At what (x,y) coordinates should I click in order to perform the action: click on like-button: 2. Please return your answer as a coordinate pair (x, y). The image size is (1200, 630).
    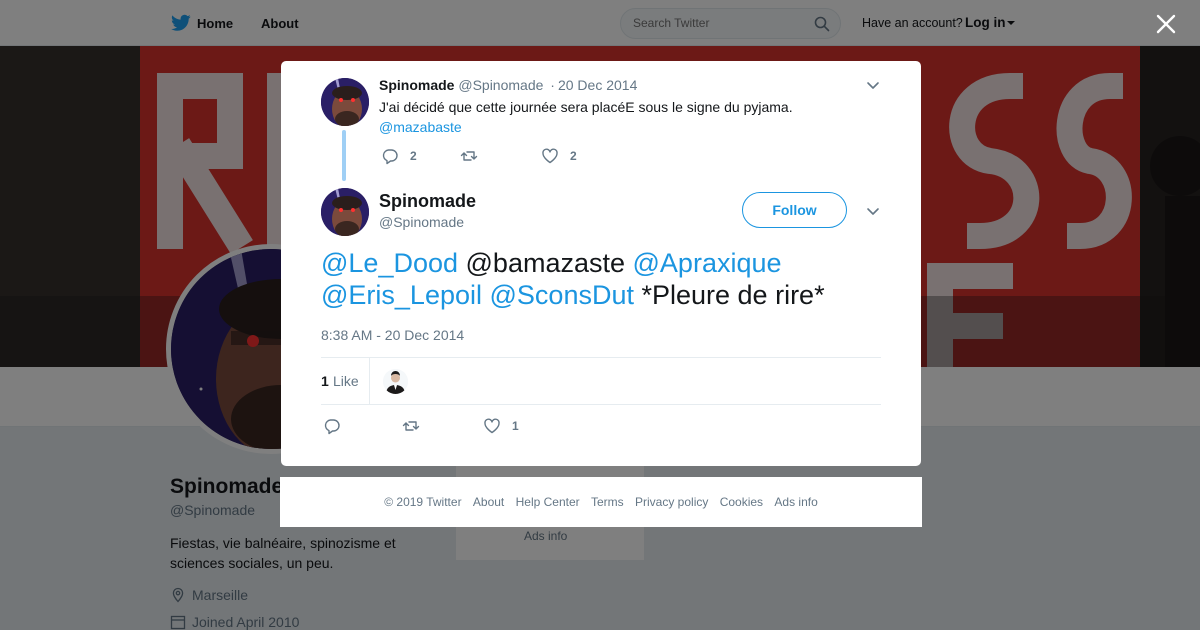
    Looking at the image, I should click on (559, 156).